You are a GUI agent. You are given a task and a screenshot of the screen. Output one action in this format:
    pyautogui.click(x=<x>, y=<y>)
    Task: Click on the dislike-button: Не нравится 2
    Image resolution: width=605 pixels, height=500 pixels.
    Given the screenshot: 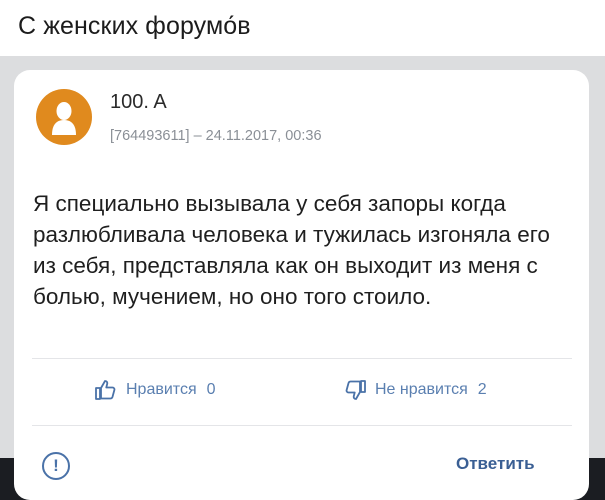 What is the action you would take?
    pyautogui.click(x=415, y=390)
    